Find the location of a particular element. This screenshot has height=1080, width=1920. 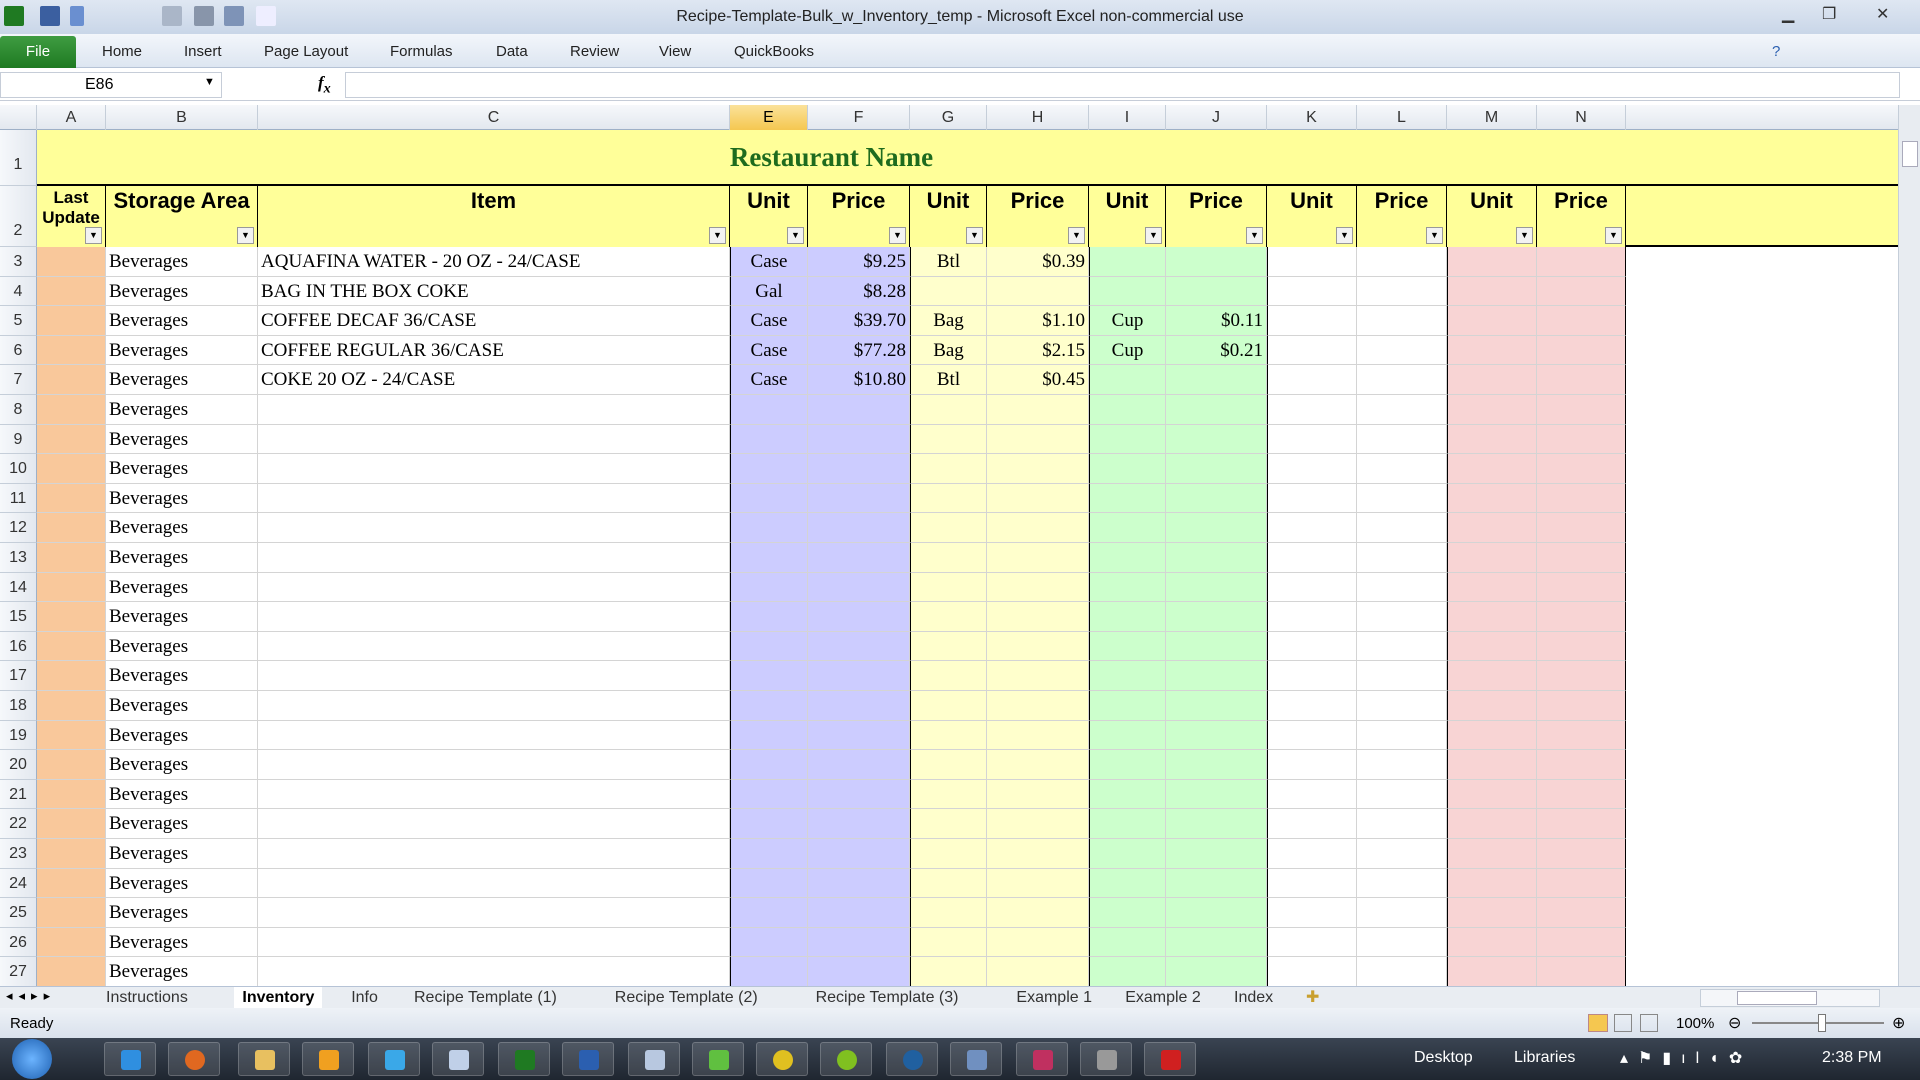

cell-n27 is located at coordinates (1581, 971).